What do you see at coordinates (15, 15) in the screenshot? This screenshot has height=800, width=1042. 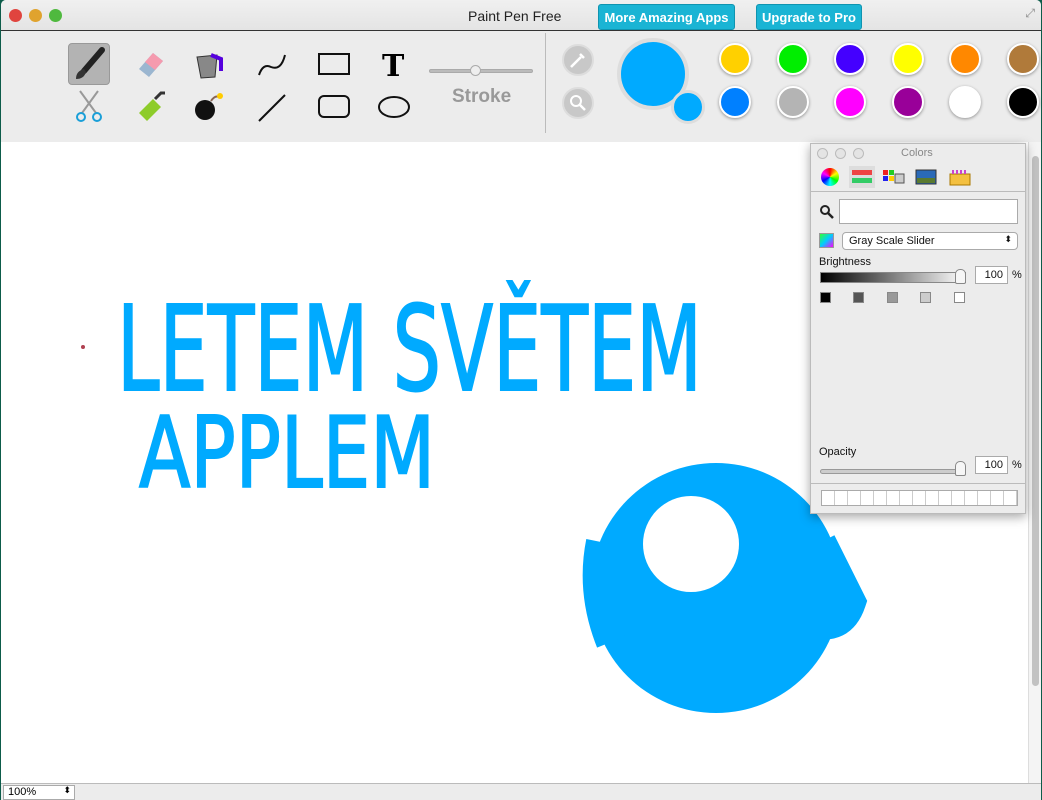 I see `close-button` at bounding box center [15, 15].